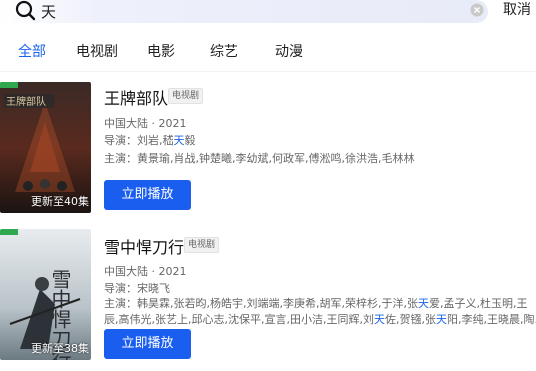 This screenshot has width=536, height=371. I want to click on director-line: 导演：刘岩,嵇天毅, so click(150, 140).